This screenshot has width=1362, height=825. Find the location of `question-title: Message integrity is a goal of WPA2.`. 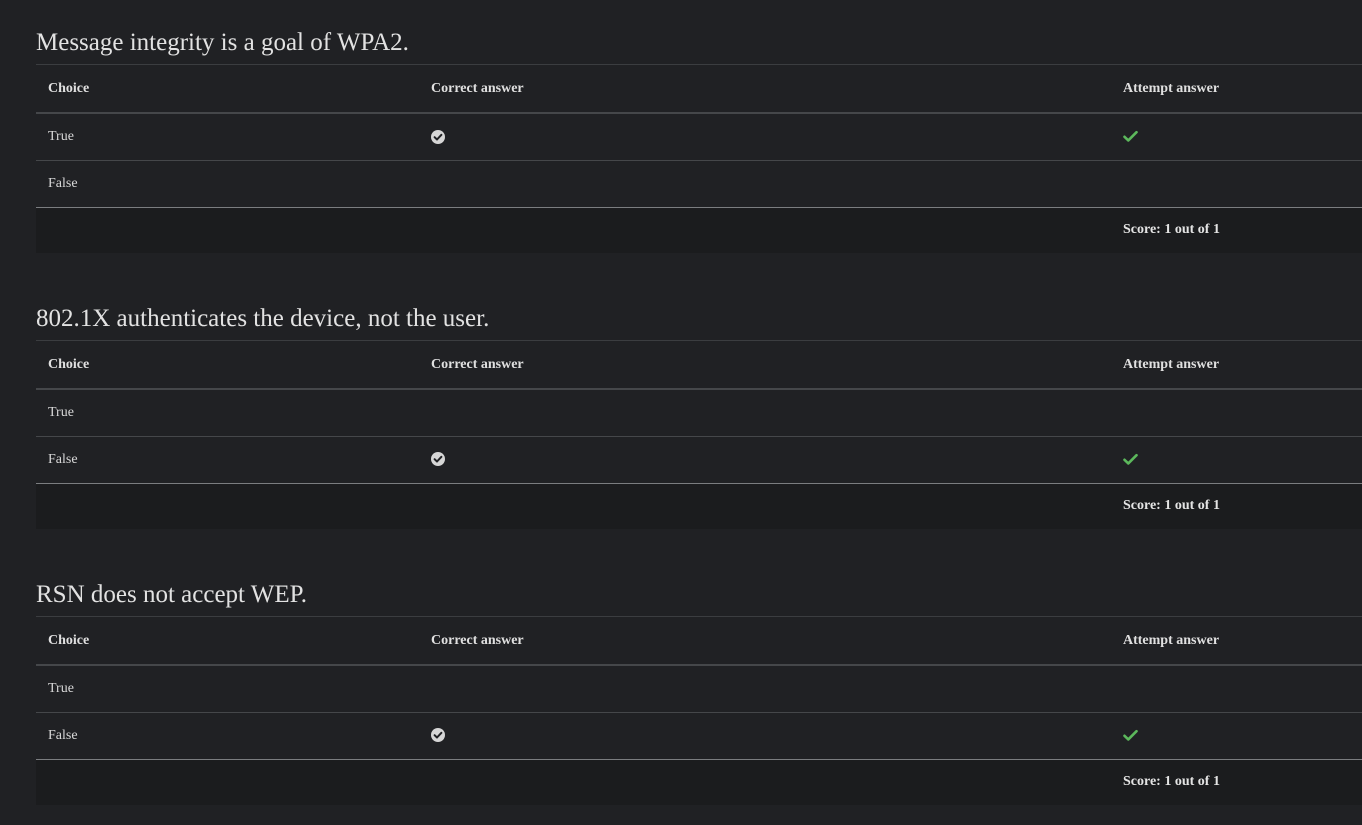

question-title: Message integrity is a goal of WPA2. is located at coordinates (699, 43).